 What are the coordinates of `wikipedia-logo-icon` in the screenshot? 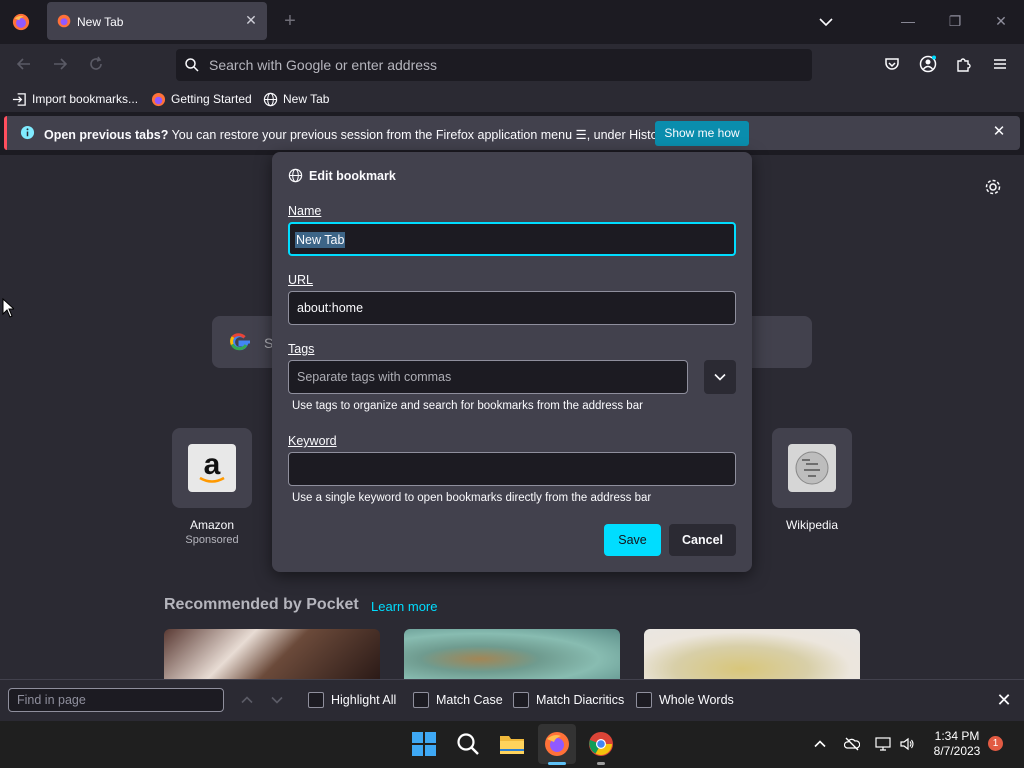 It's located at (812, 468).